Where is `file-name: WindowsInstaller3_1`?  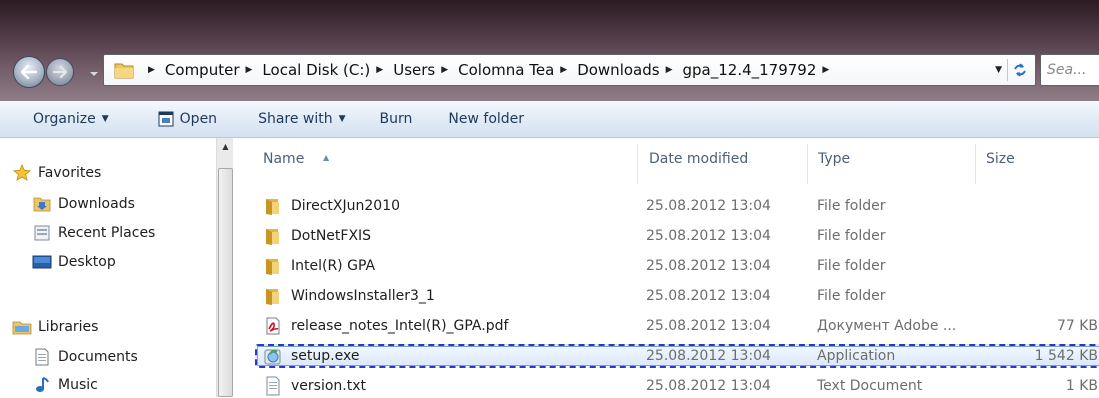
file-name: WindowsInstaller3_1 is located at coordinates (363, 296).